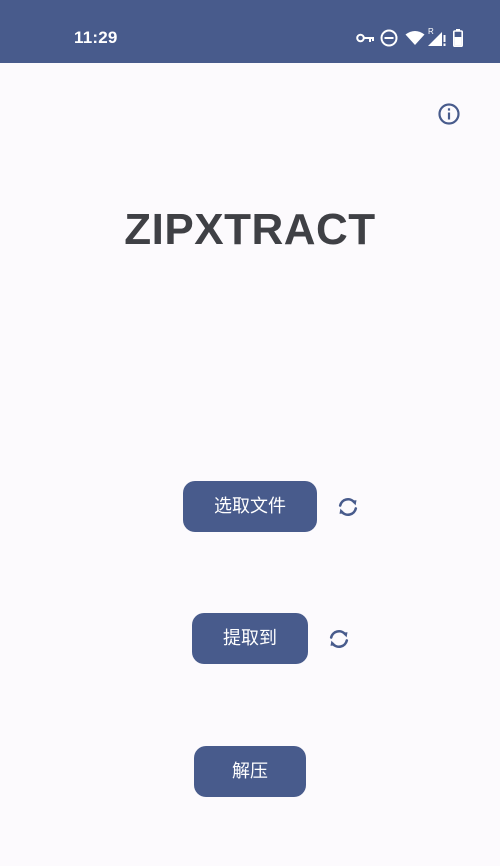 This screenshot has width=500, height=866. I want to click on cell-signal-roaming-icon: R, so click(437, 36).